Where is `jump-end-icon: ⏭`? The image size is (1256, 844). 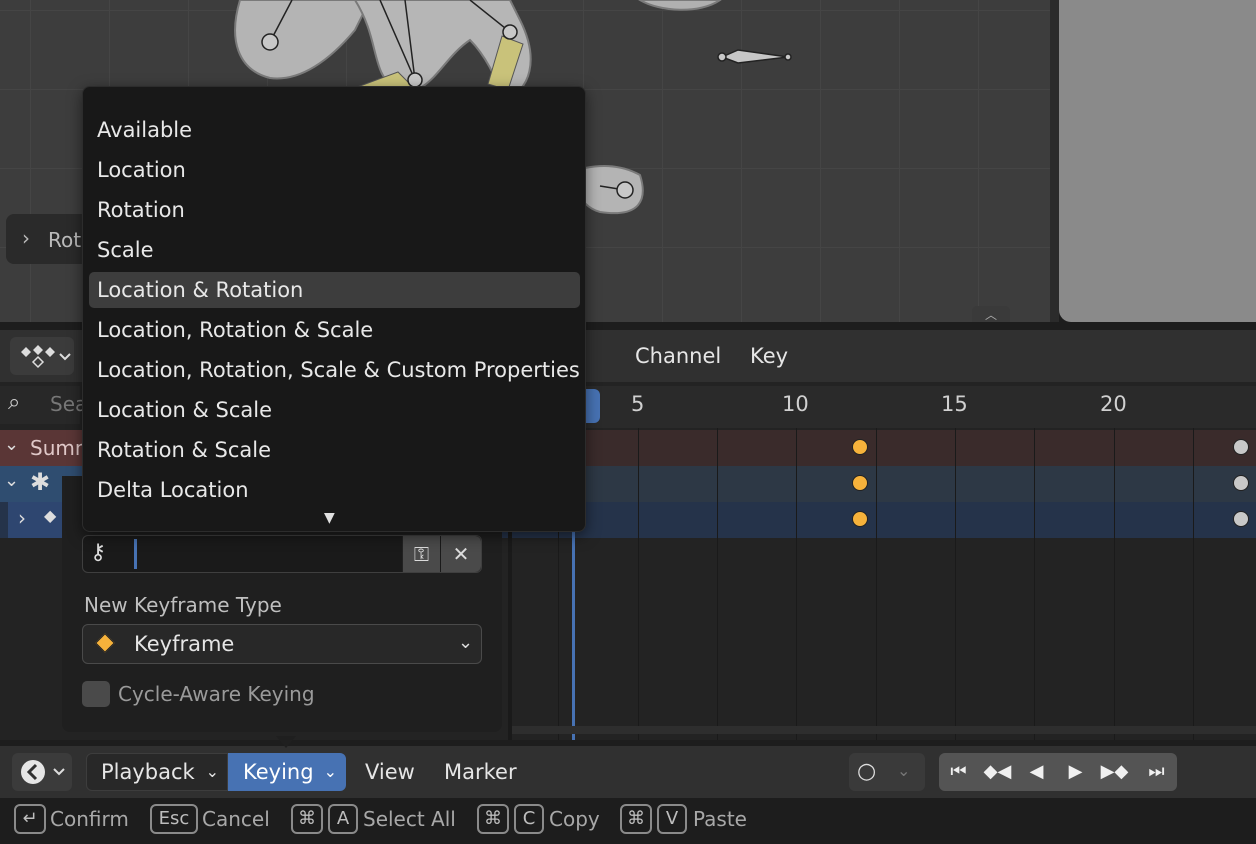
jump-end-icon: ⏭ is located at coordinates (1156, 772).